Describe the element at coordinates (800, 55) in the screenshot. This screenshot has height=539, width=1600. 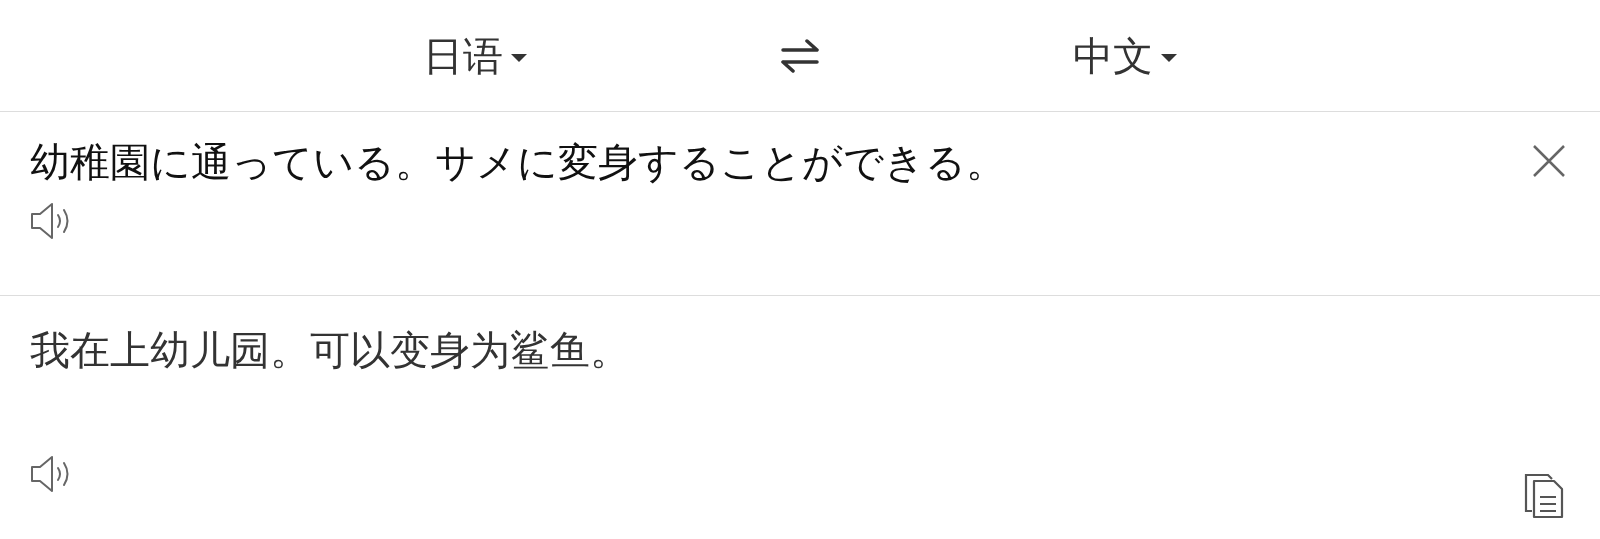
I see `swap-icon` at that location.